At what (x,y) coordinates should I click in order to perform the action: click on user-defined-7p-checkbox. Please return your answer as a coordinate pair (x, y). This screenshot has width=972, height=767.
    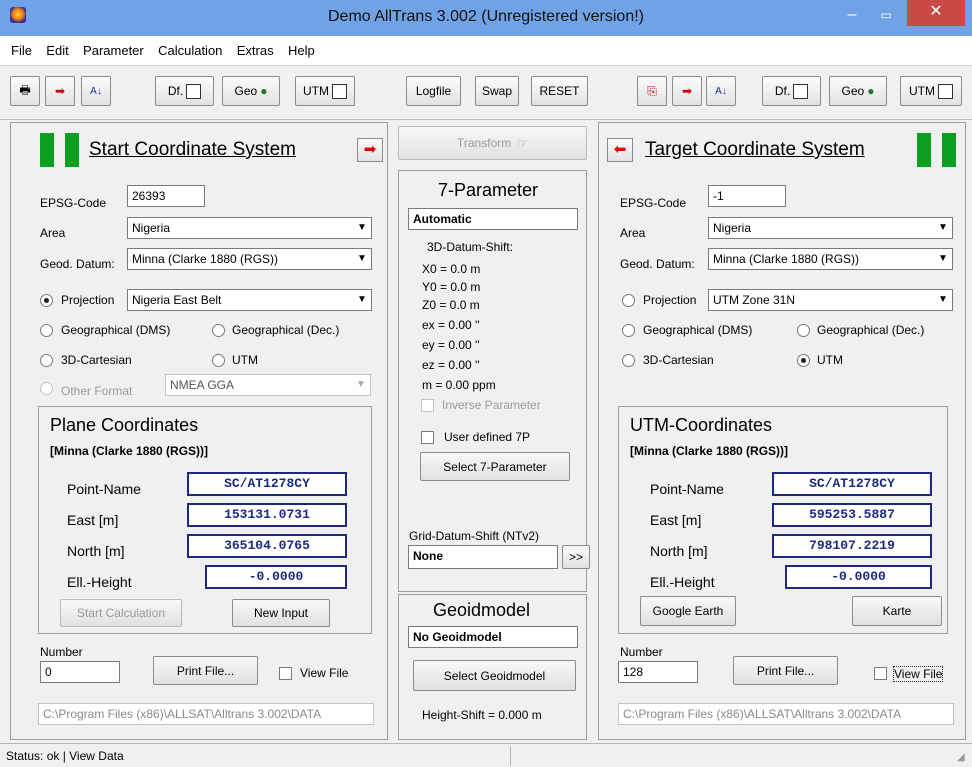
    Looking at the image, I should click on (427, 437).